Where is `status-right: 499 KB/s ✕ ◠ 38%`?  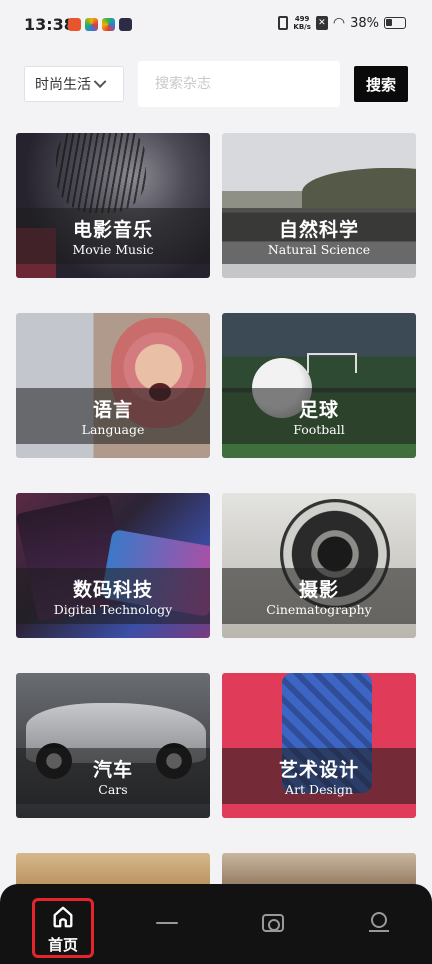 status-right: 499 KB/s ✕ ◠ 38% is located at coordinates (342, 23).